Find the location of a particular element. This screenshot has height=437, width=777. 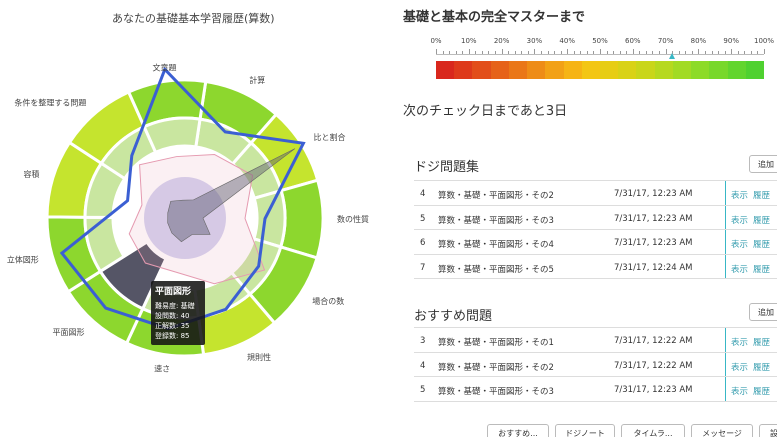

chart-tooltip: 平面図形 難易度: 基礎 設問数: 40 正解数: 35 登録数: 85 is located at coordinates (178, 313).